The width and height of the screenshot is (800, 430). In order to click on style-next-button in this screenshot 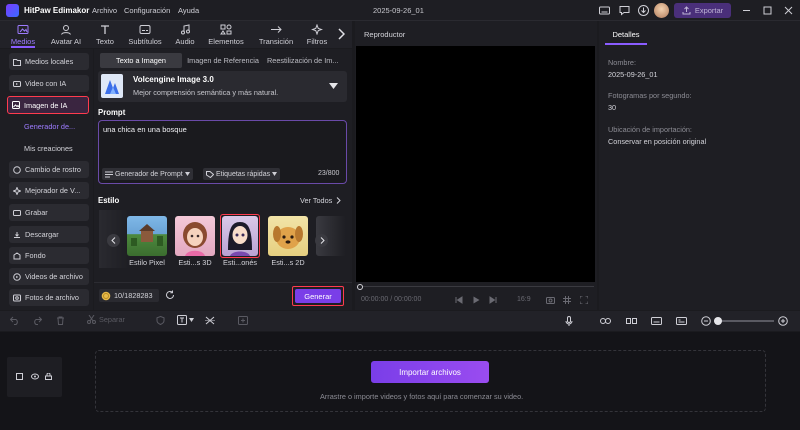, I will do `click(321, 240)`.